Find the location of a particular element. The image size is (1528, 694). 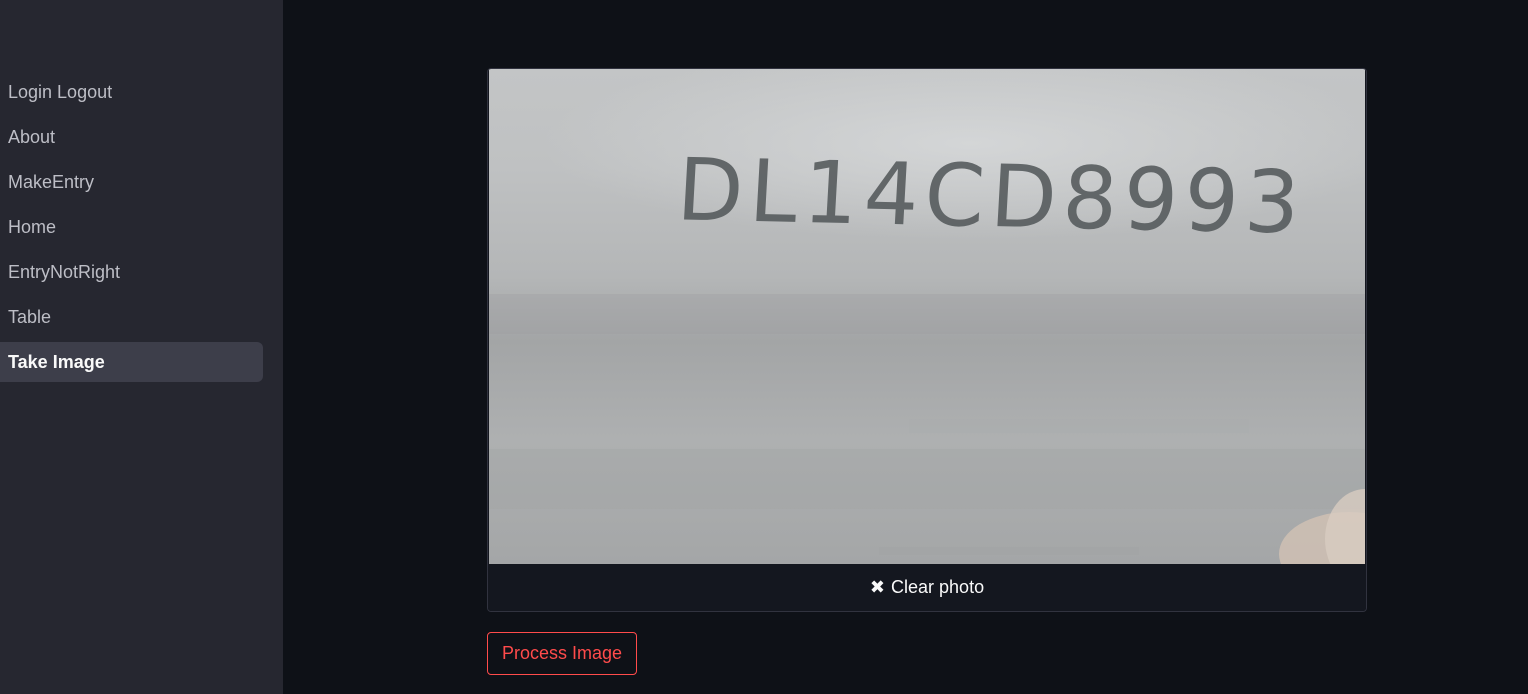

sidebar-item-makeentry: MakeEntry is located at coordinates (131, 182).